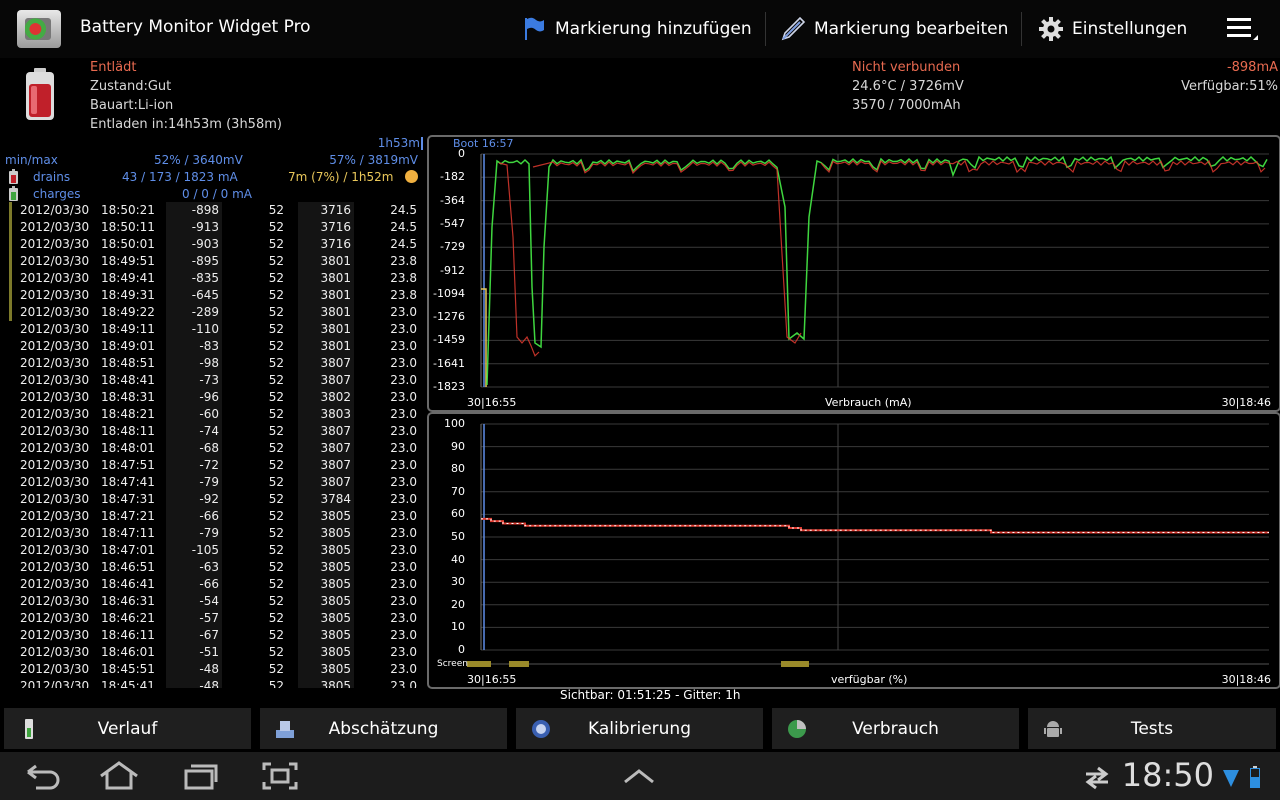 This screenshot has width=1280, height=800. I want to click on recent-apps-icon, so click(201, 777).